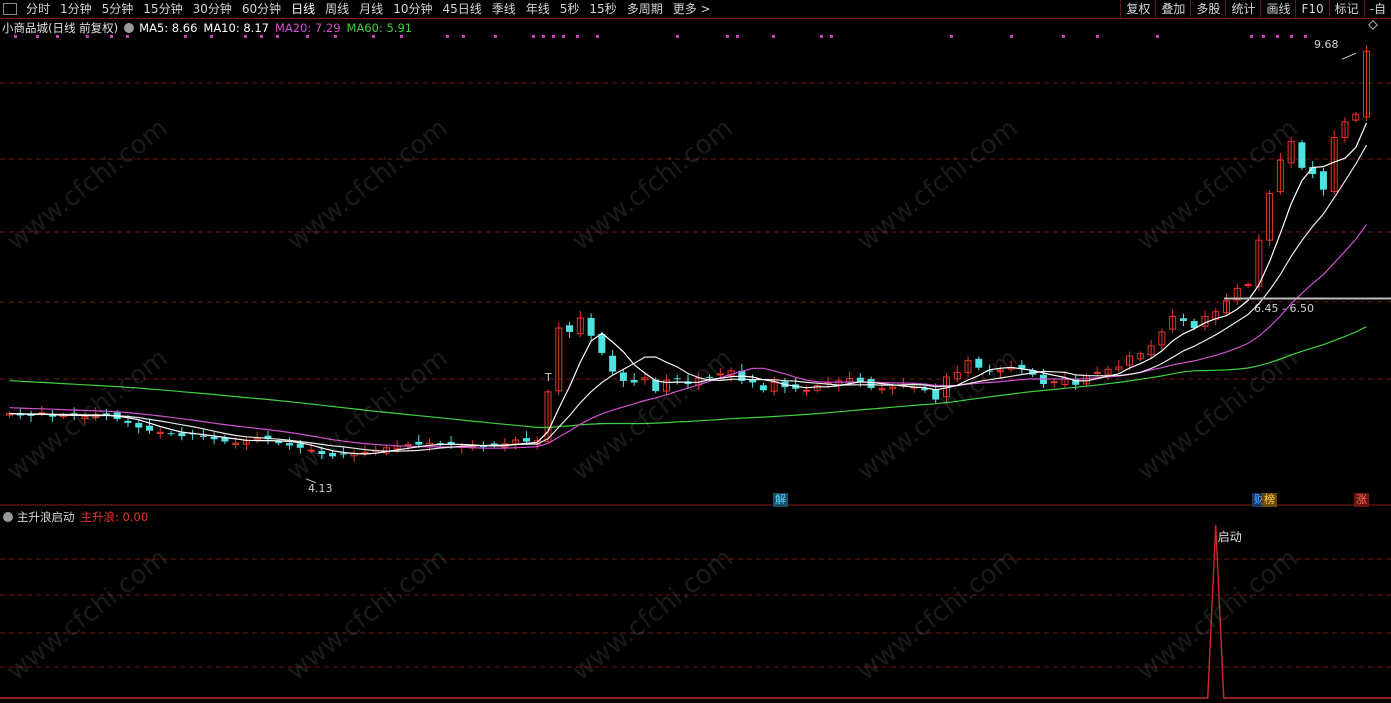  What do you see at coordinates (1172, 9) in the screenshot?
I see `tool-button-1: 叠加` at bounding box center [1172, 9].